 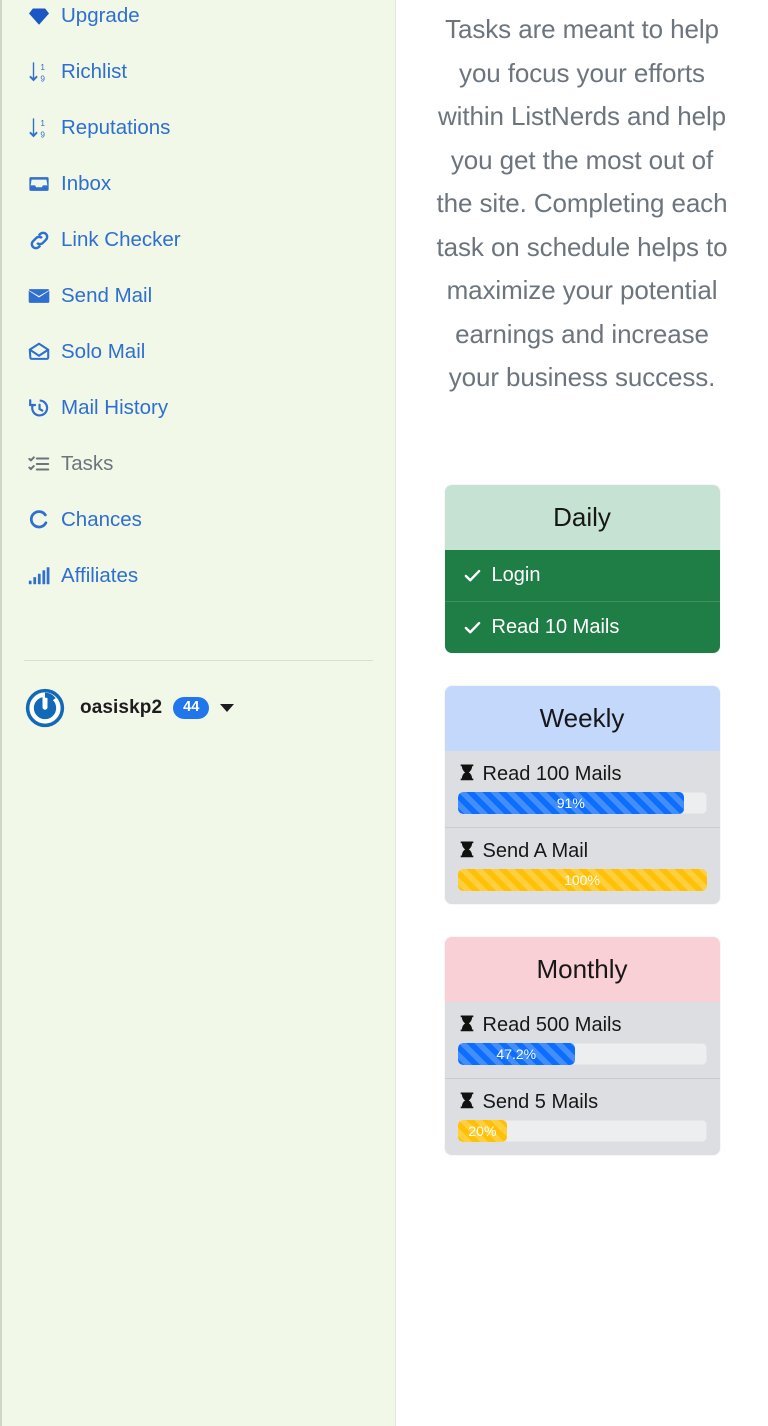 I want to click on task-label: Read 500 Mails, so click(x=552, y=1024).